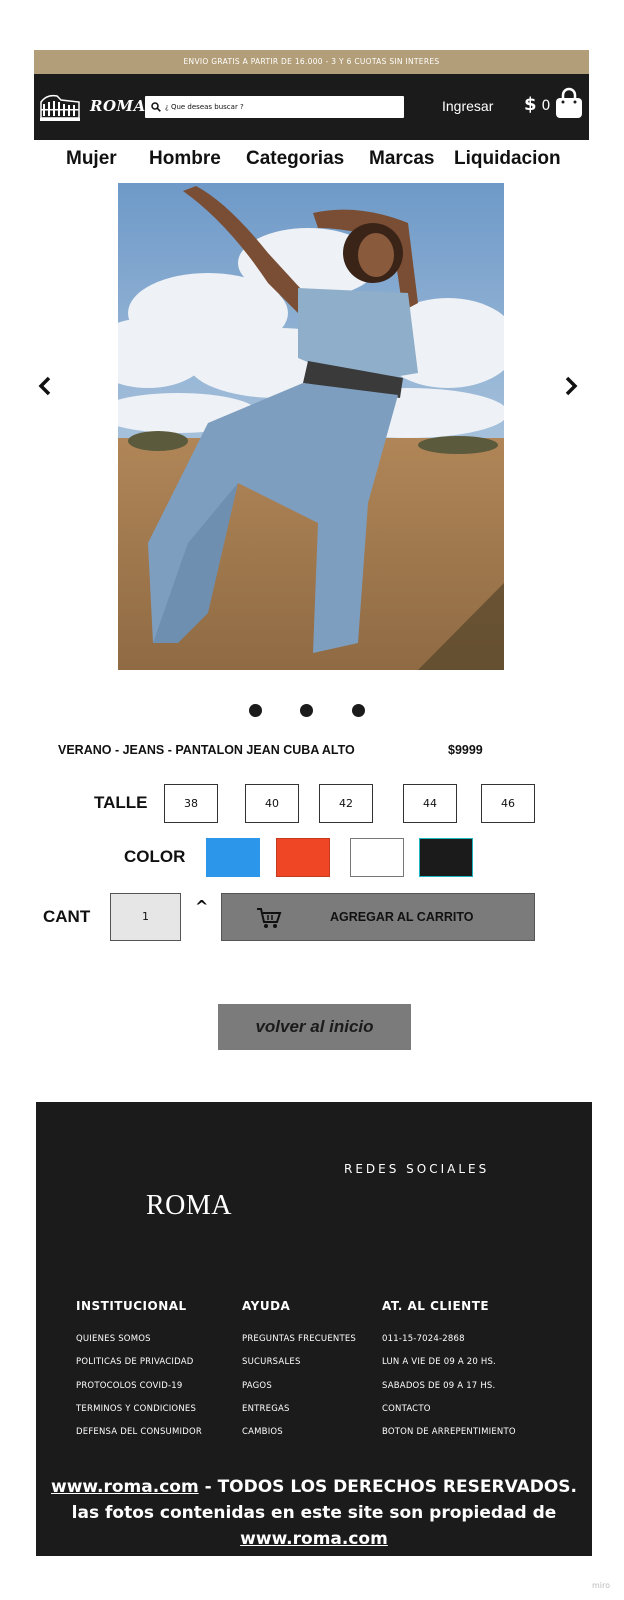 Image resolution: width=624 pixels, height=1600 pixels. What do you see at coordinates (530, 104) in the screenshot?
I see `currency-symbol: $` at bounding box center [530, 104].